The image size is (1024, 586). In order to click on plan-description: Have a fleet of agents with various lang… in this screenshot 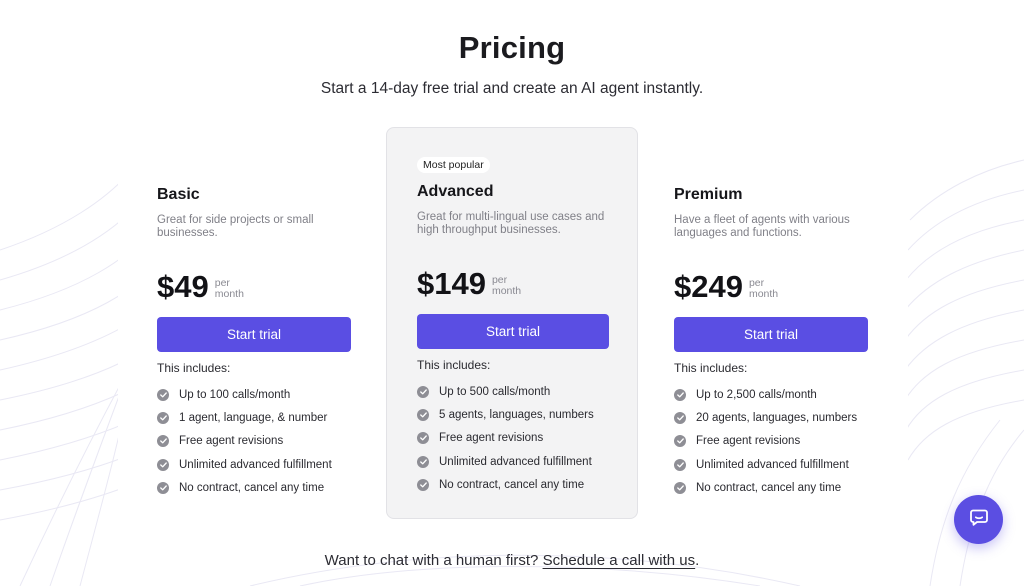, I will do `click(762, 226)`.